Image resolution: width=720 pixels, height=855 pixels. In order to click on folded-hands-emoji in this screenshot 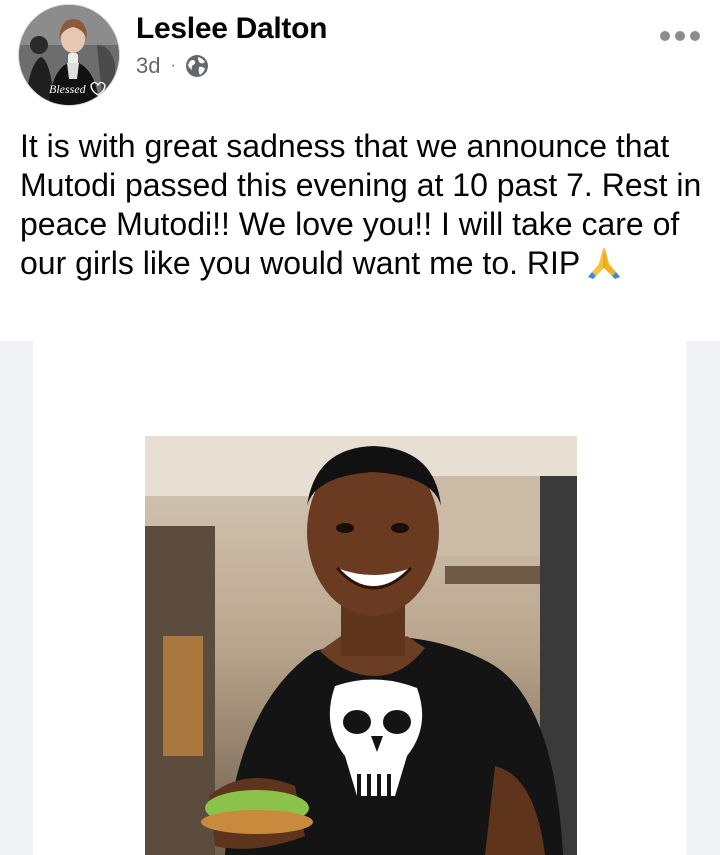, I will do `click(604, 263)`.